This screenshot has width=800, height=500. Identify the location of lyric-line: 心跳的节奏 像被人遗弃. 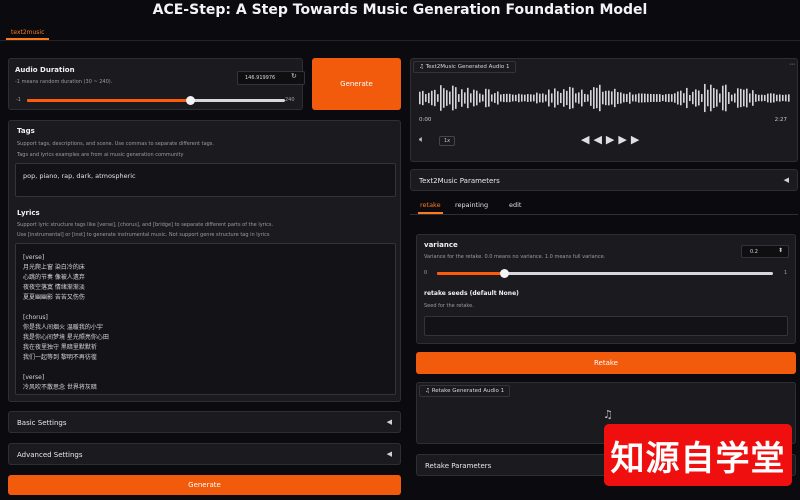
(54, 277).